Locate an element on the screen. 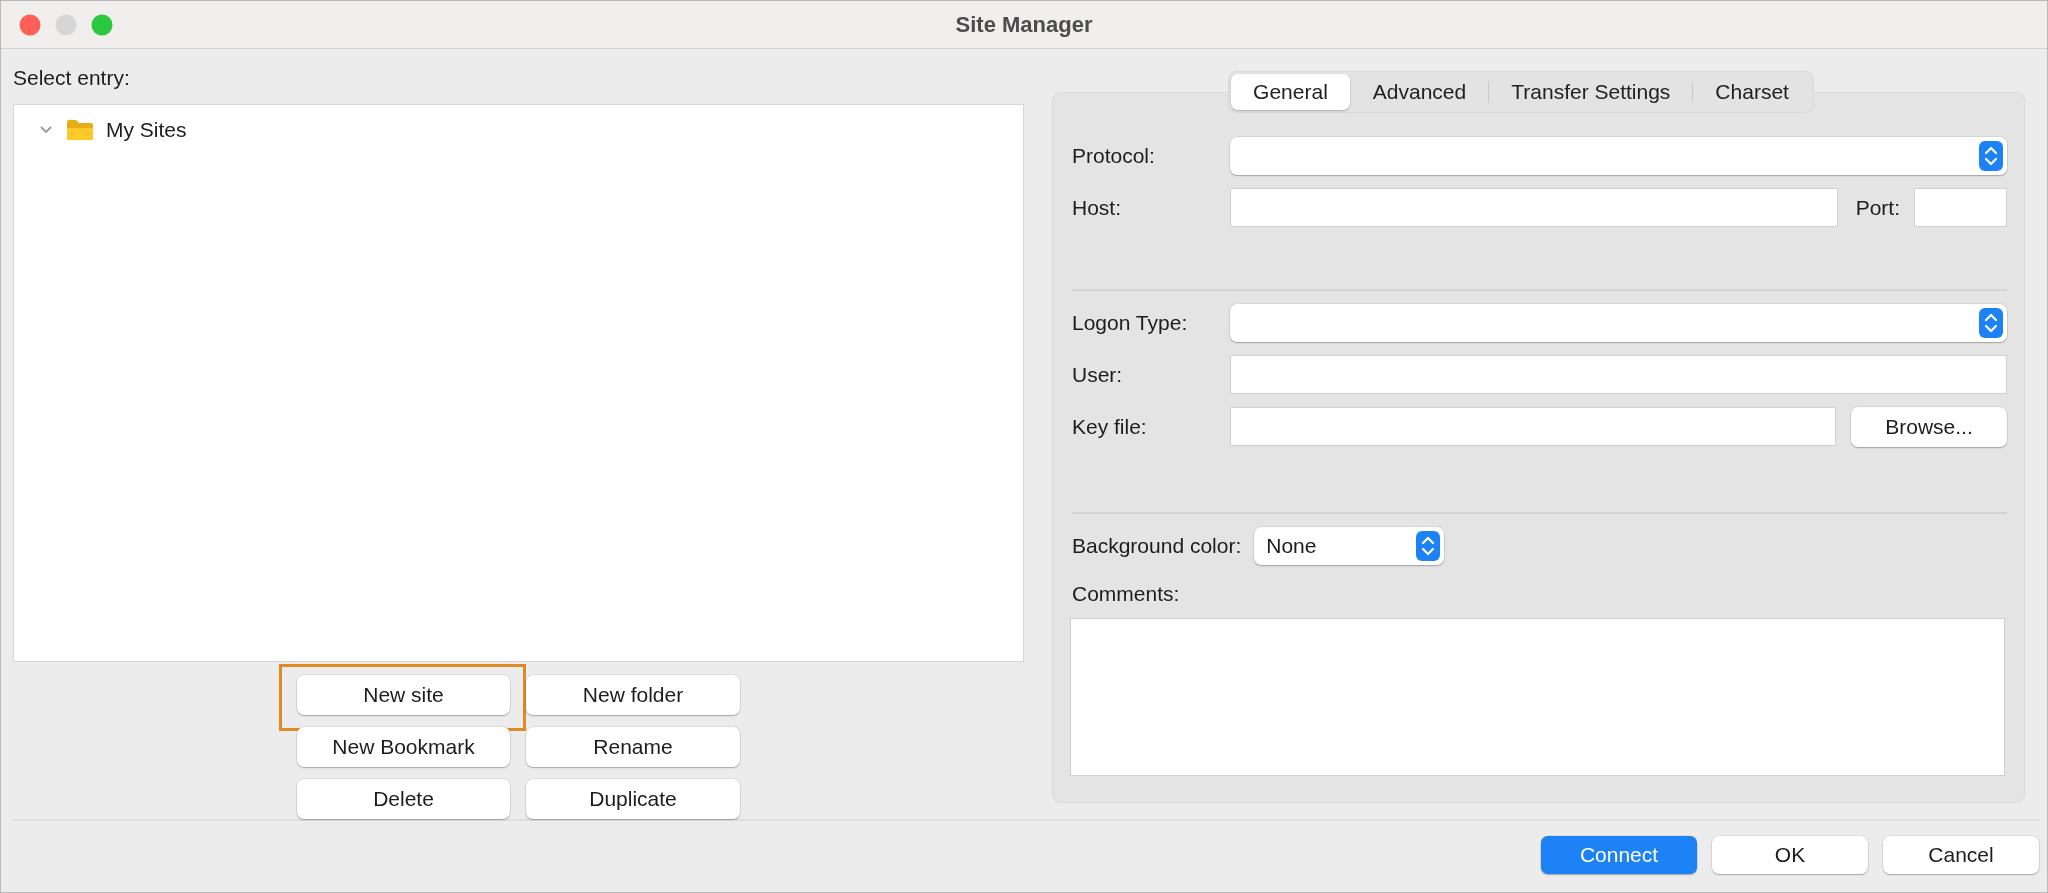 The height and width of the screenshot is (893, 2048). folder-icon is located at coordinates (80, 129).